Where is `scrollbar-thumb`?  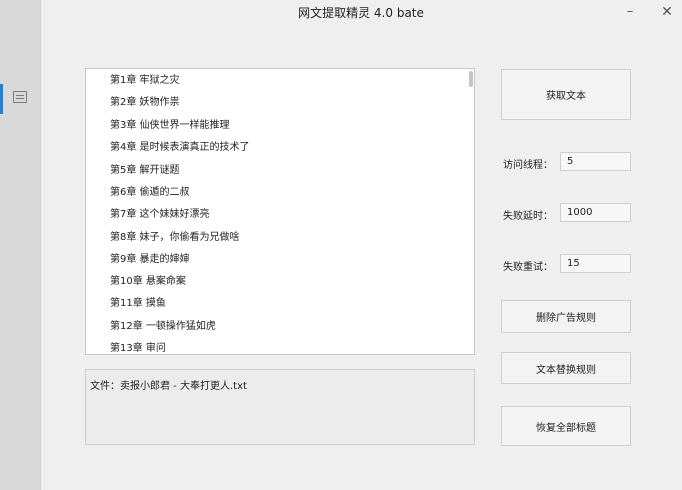
scrollbar-thumb is located at coordinates (471, 79).